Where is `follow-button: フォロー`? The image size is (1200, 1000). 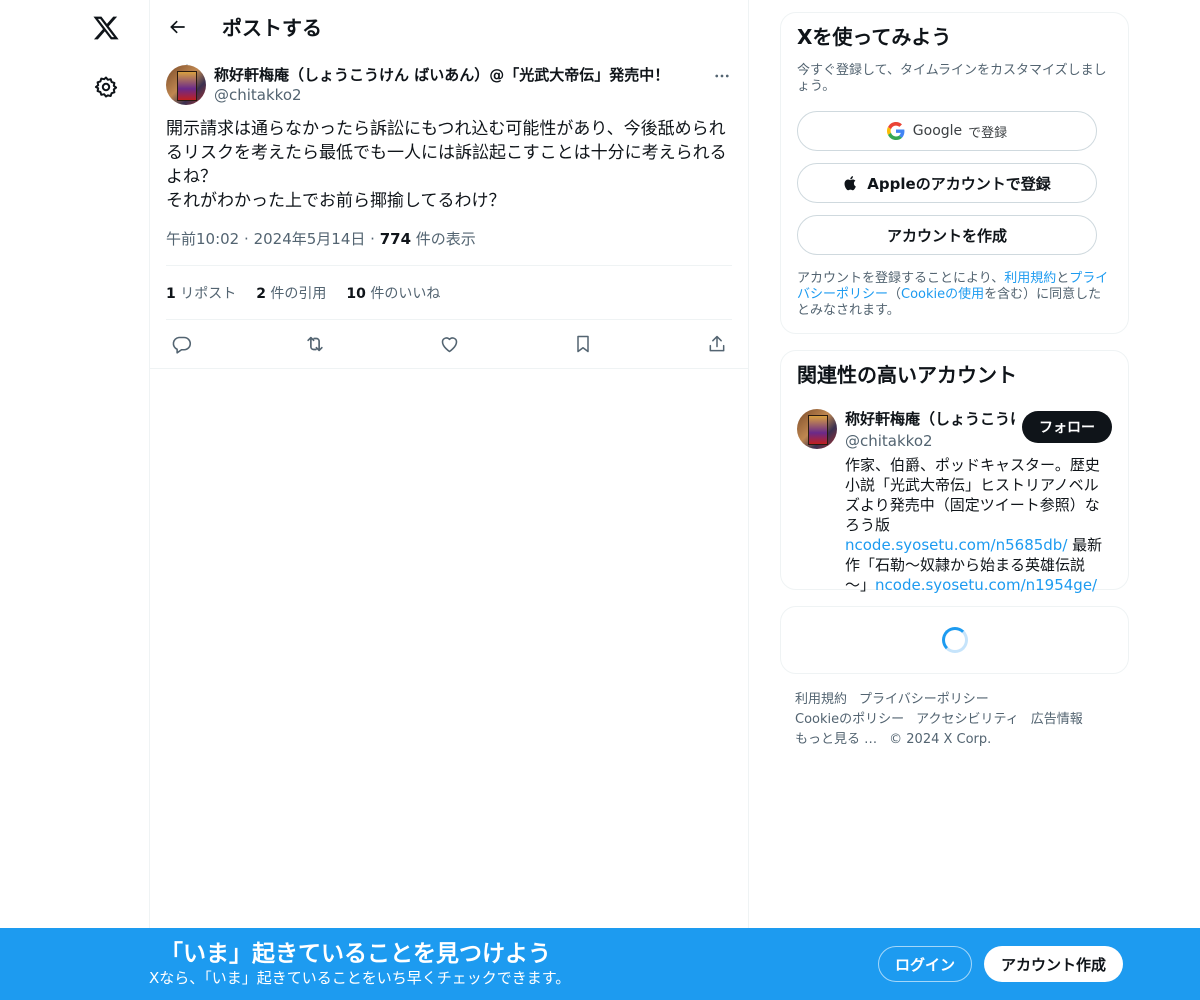
follow-button: フォロー is located at coordinates (1067, 427).